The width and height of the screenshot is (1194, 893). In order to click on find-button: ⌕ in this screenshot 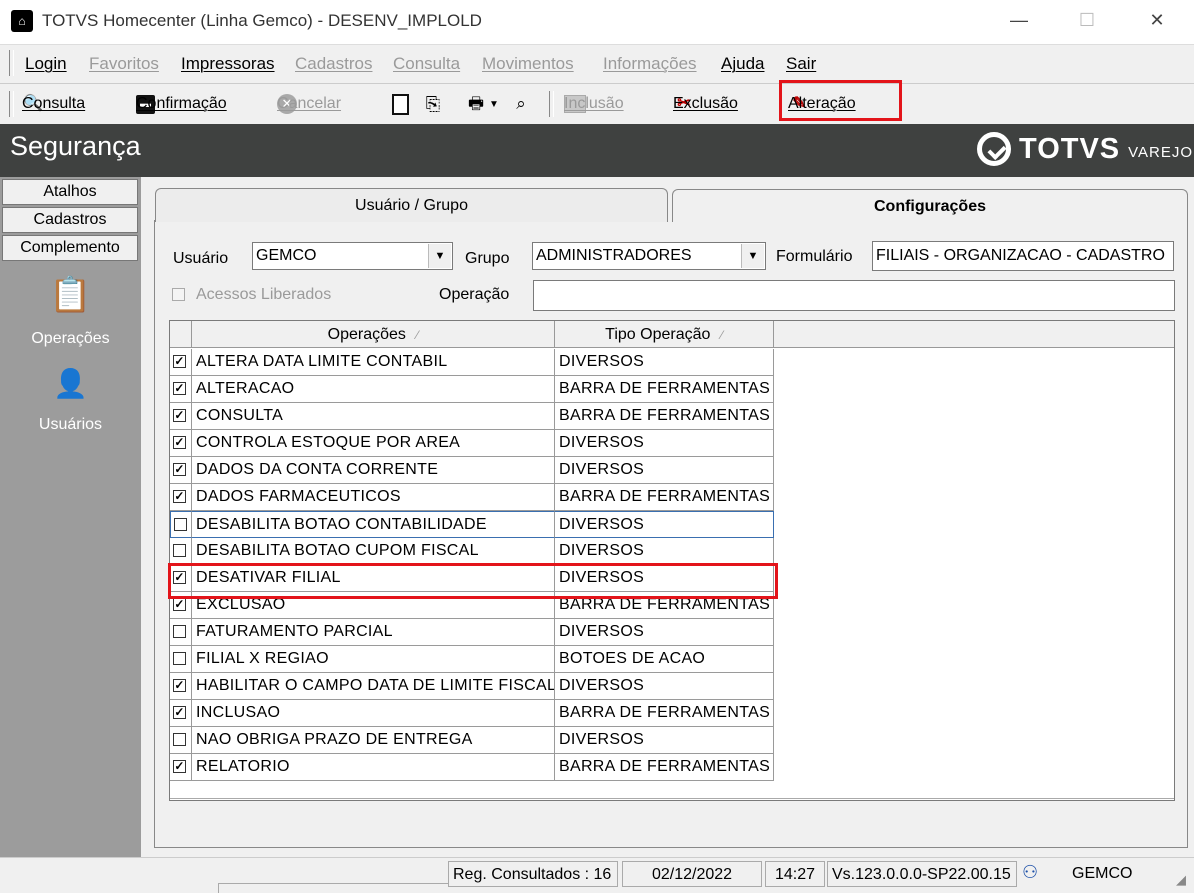, I will do `click(523, 104)`.